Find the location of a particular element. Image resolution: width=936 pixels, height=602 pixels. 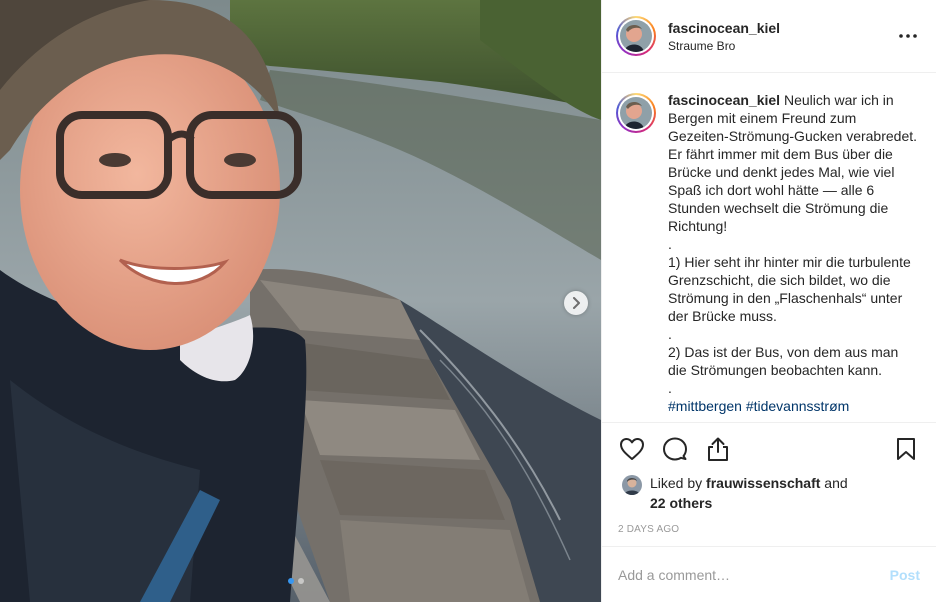

likes-text: Liked by frauwissenschaft and 22 others is located at coordinates (749, 493).